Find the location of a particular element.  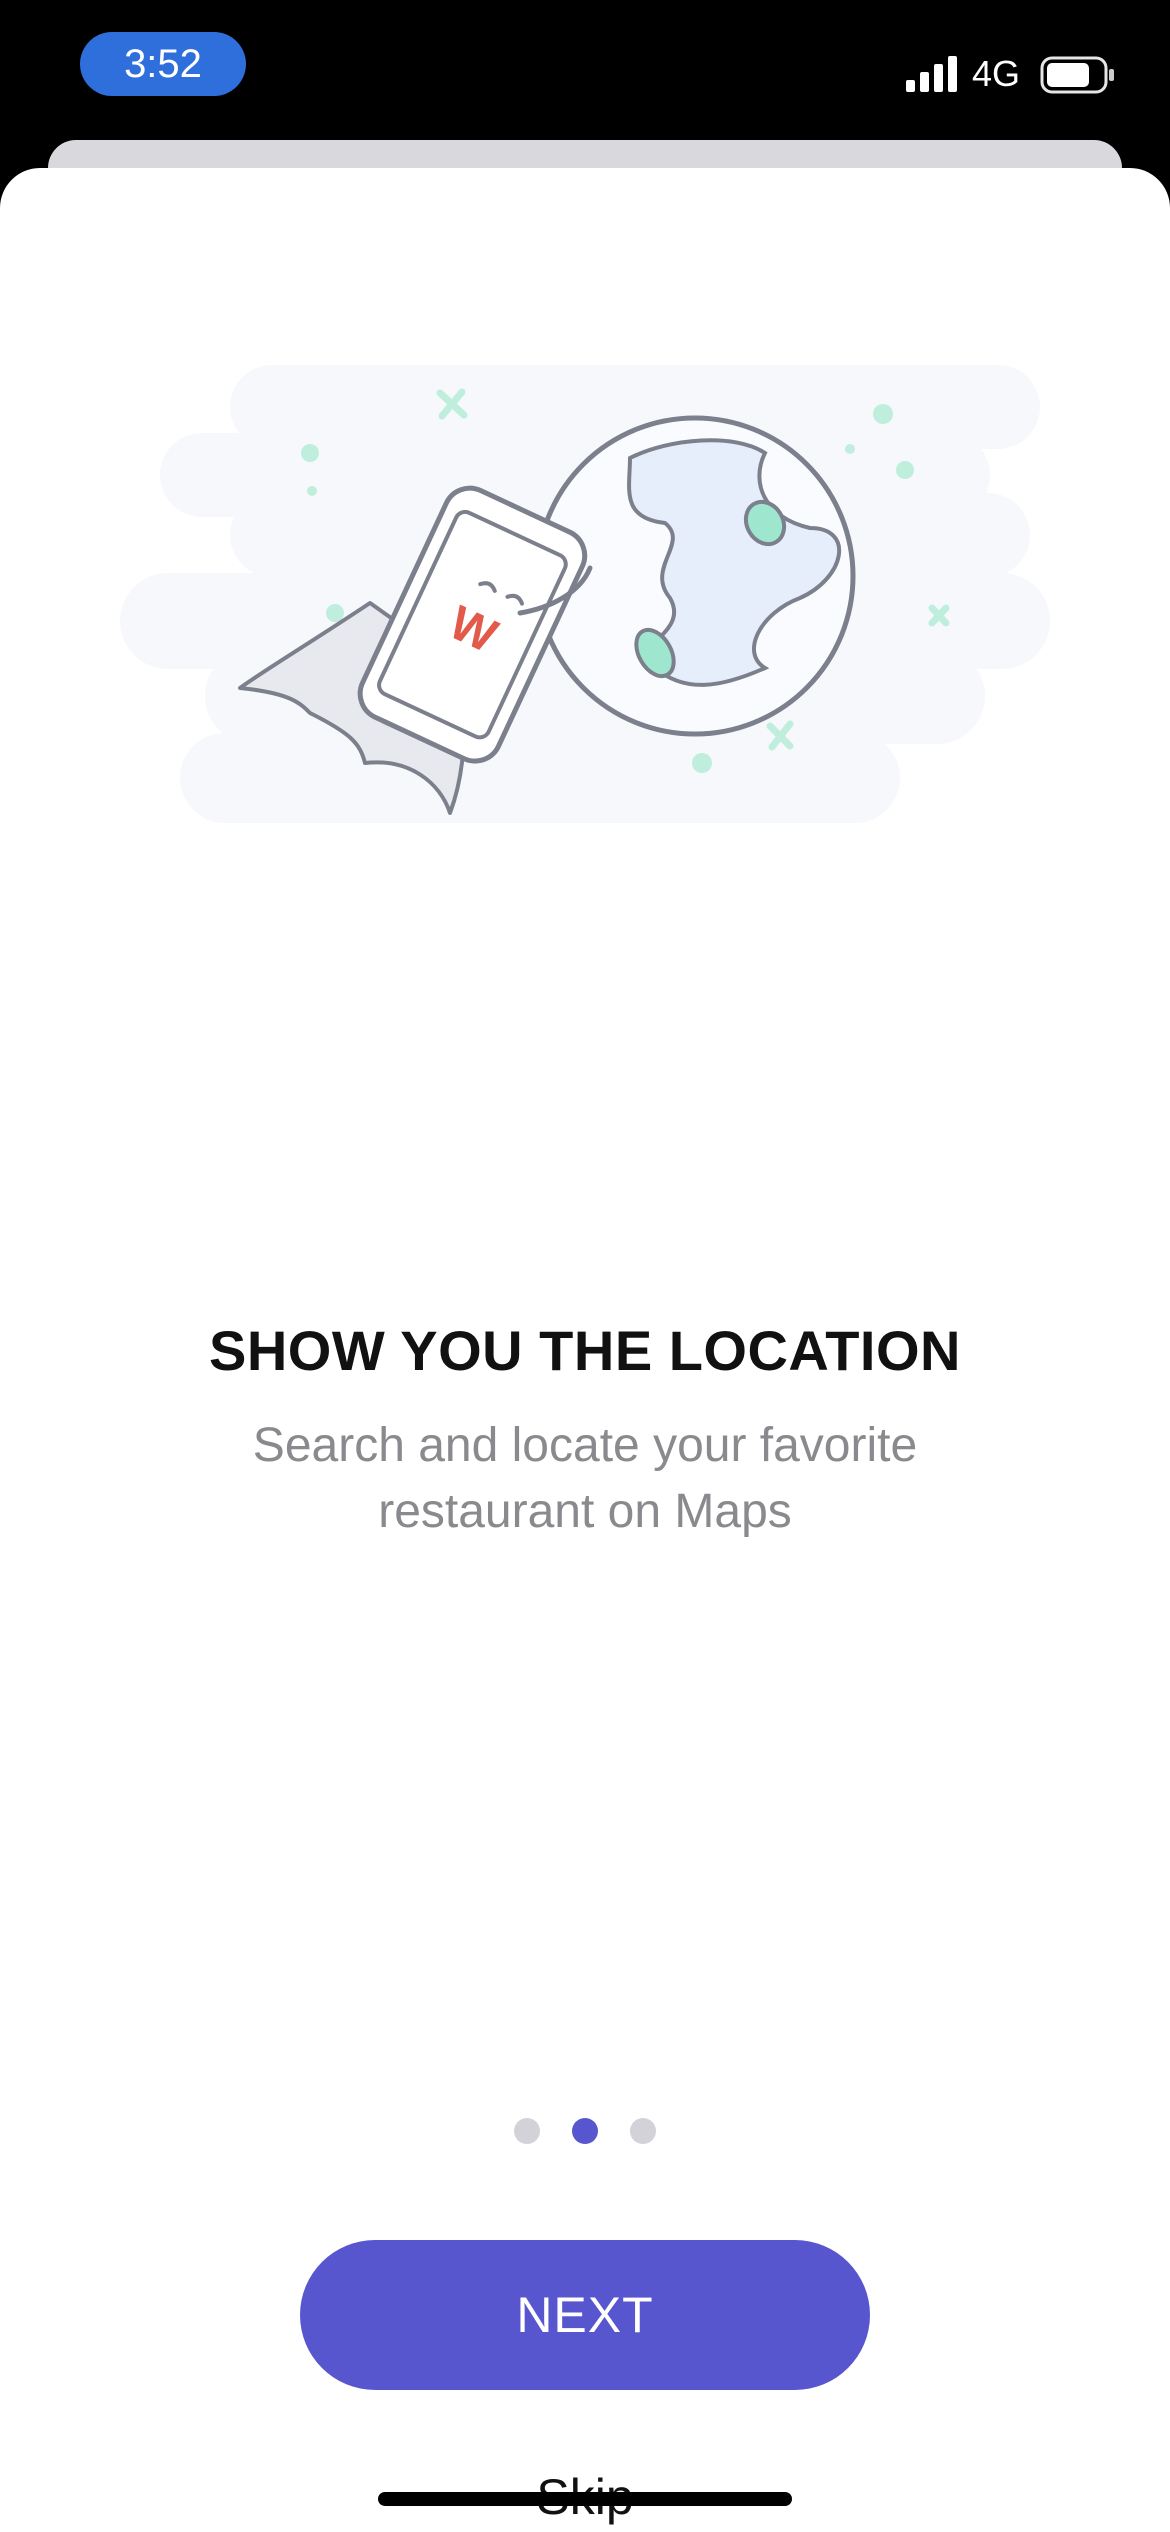

home-indicator is located at coordinates (585, 2499).